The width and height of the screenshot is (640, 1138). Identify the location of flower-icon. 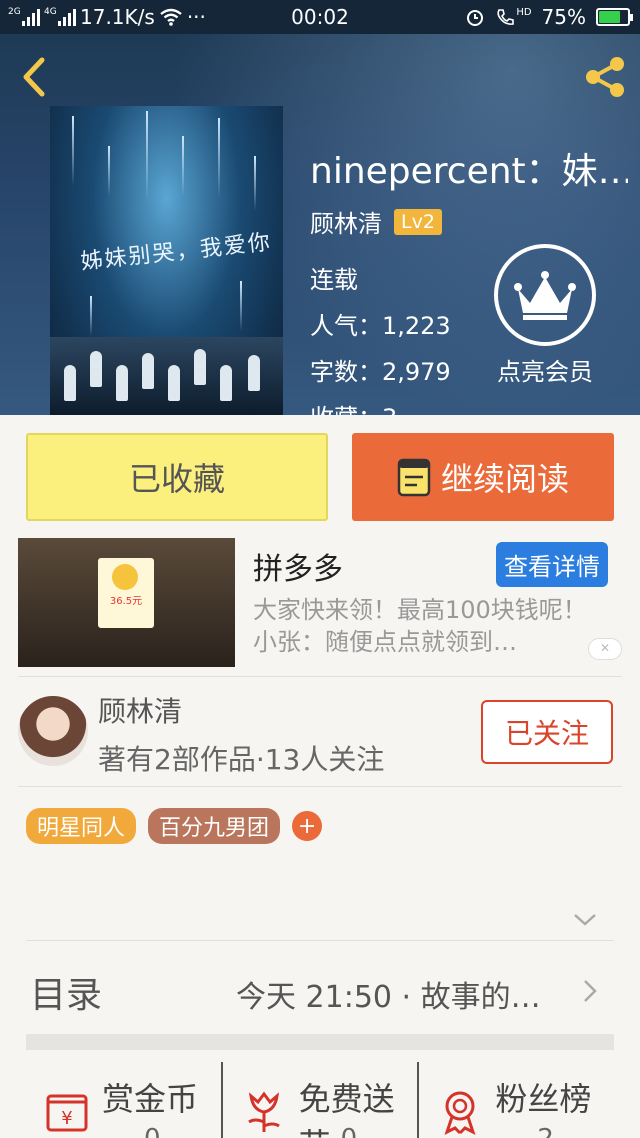
(263, 1111).